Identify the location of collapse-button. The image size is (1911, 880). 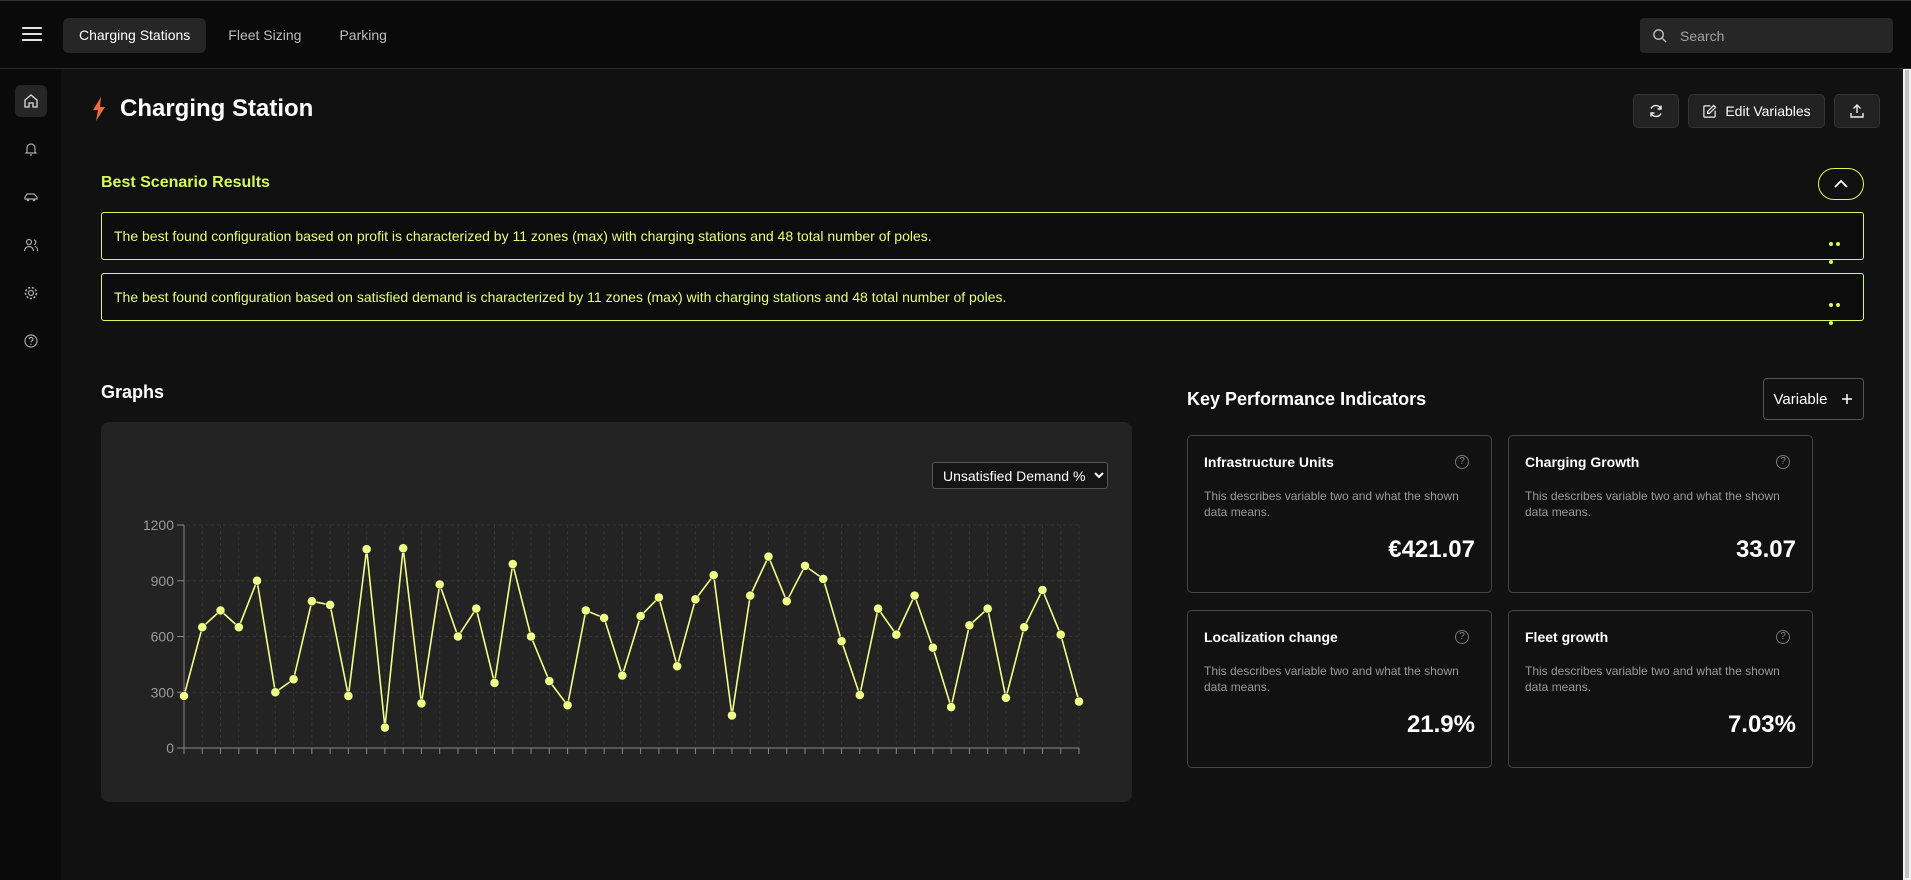
(1841, 184).